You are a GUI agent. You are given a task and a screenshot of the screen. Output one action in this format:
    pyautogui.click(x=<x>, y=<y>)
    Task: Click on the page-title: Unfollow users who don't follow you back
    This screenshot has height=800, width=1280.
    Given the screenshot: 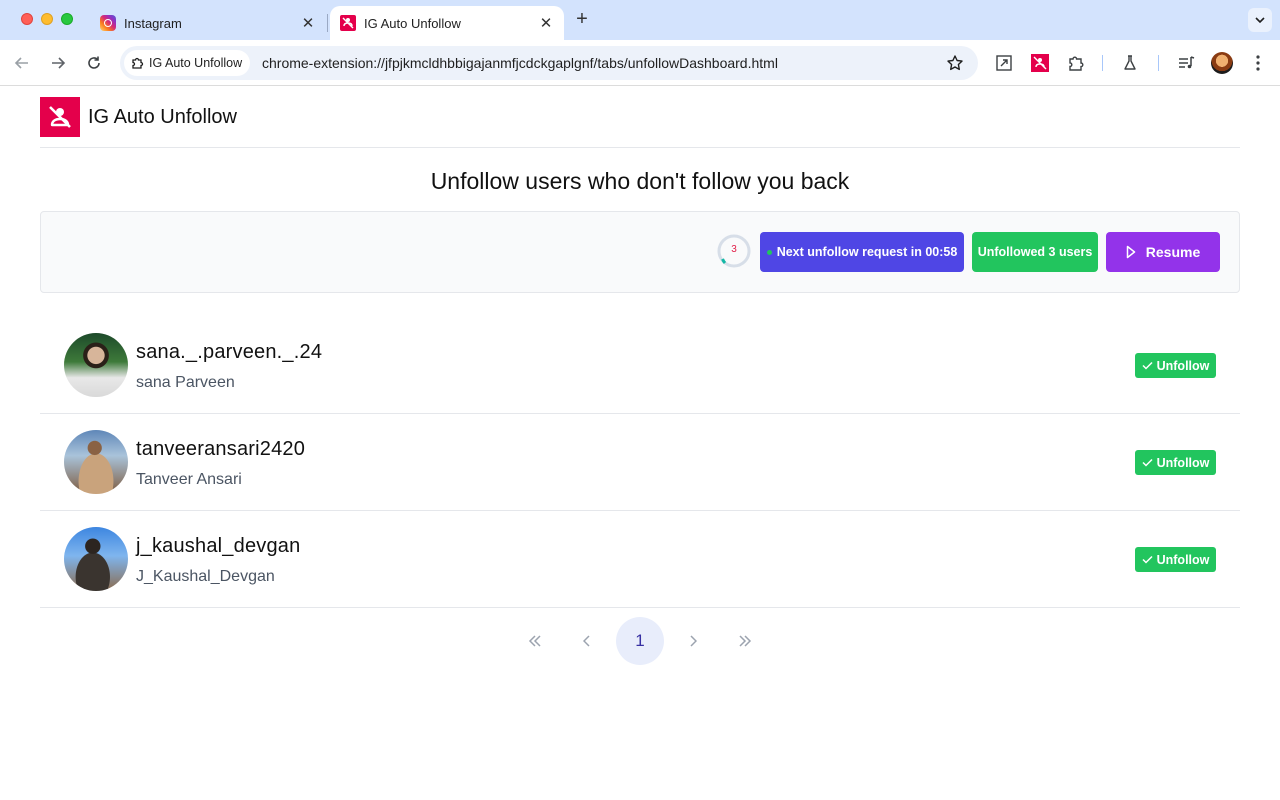 What is the action you would take?
    pyautogui.click(x=640, y=181)
    